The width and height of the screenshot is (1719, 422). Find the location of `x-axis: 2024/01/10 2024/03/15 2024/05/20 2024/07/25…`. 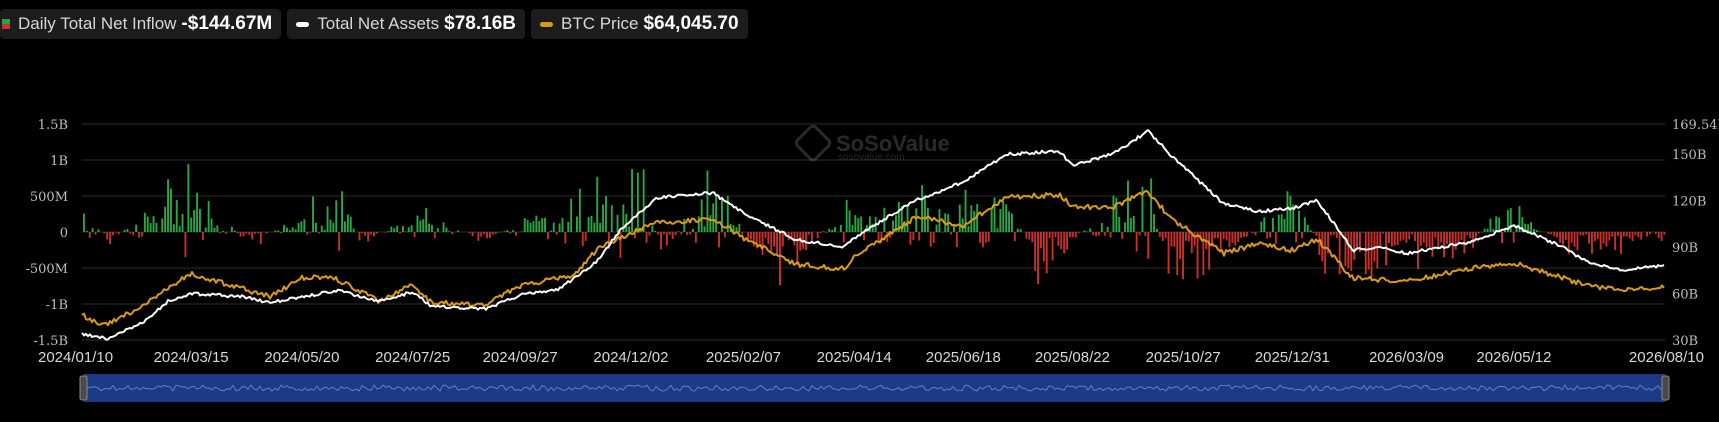

x-axis: 2024/01/10 2024/03/15 2024/05/20 2024/07/25… is located at coordinates (871, 357).